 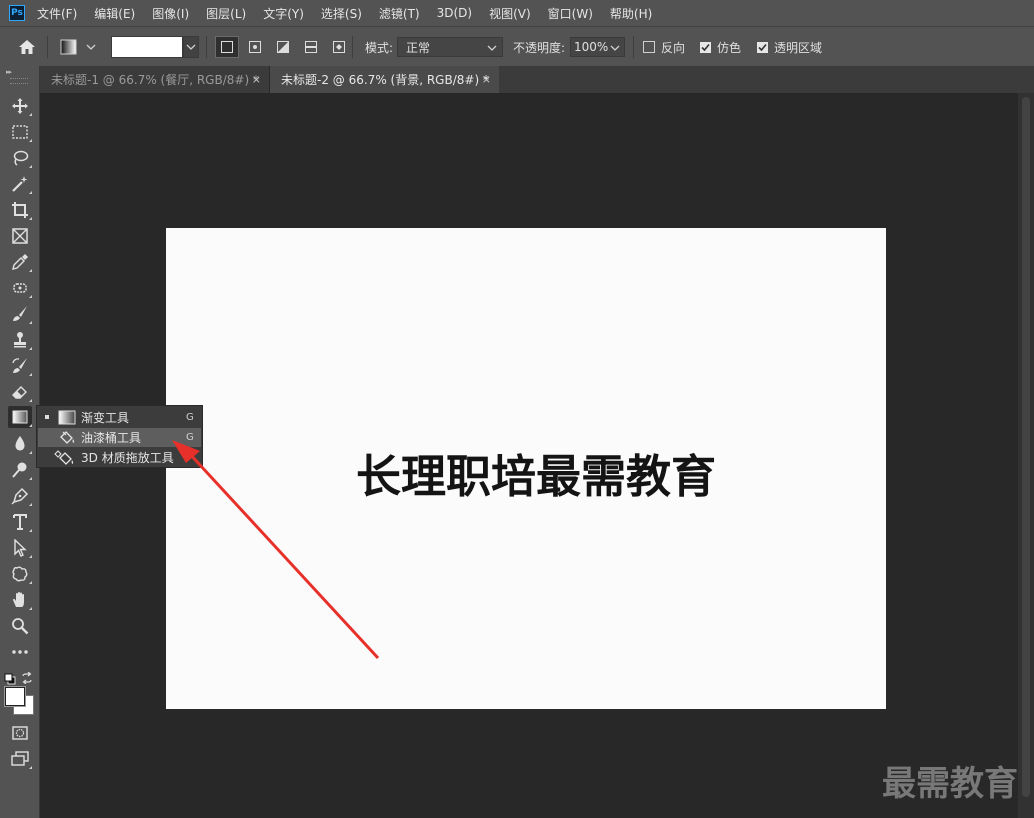 I want to click on eraser-tool-icon, so click(x=20, y=392).